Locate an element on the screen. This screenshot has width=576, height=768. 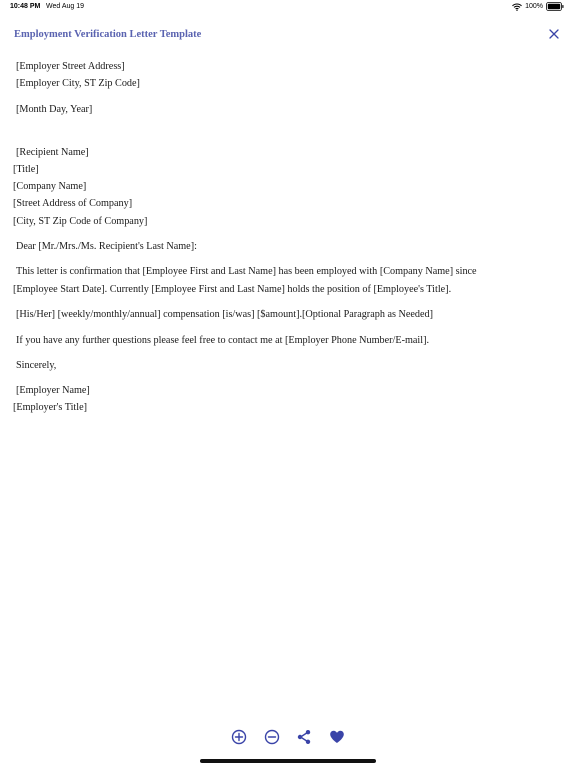
battery-icon is located at coordinates (555, 6).